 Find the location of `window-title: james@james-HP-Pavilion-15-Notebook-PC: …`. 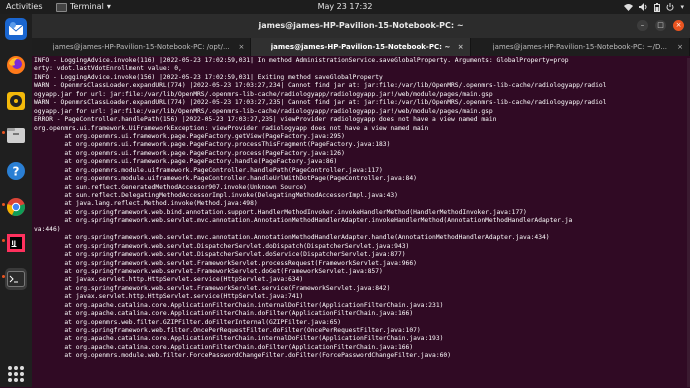

window-title: james@james-HP-Pavilion-15-Notebook-PC: … is located at coordinates (361, 25).